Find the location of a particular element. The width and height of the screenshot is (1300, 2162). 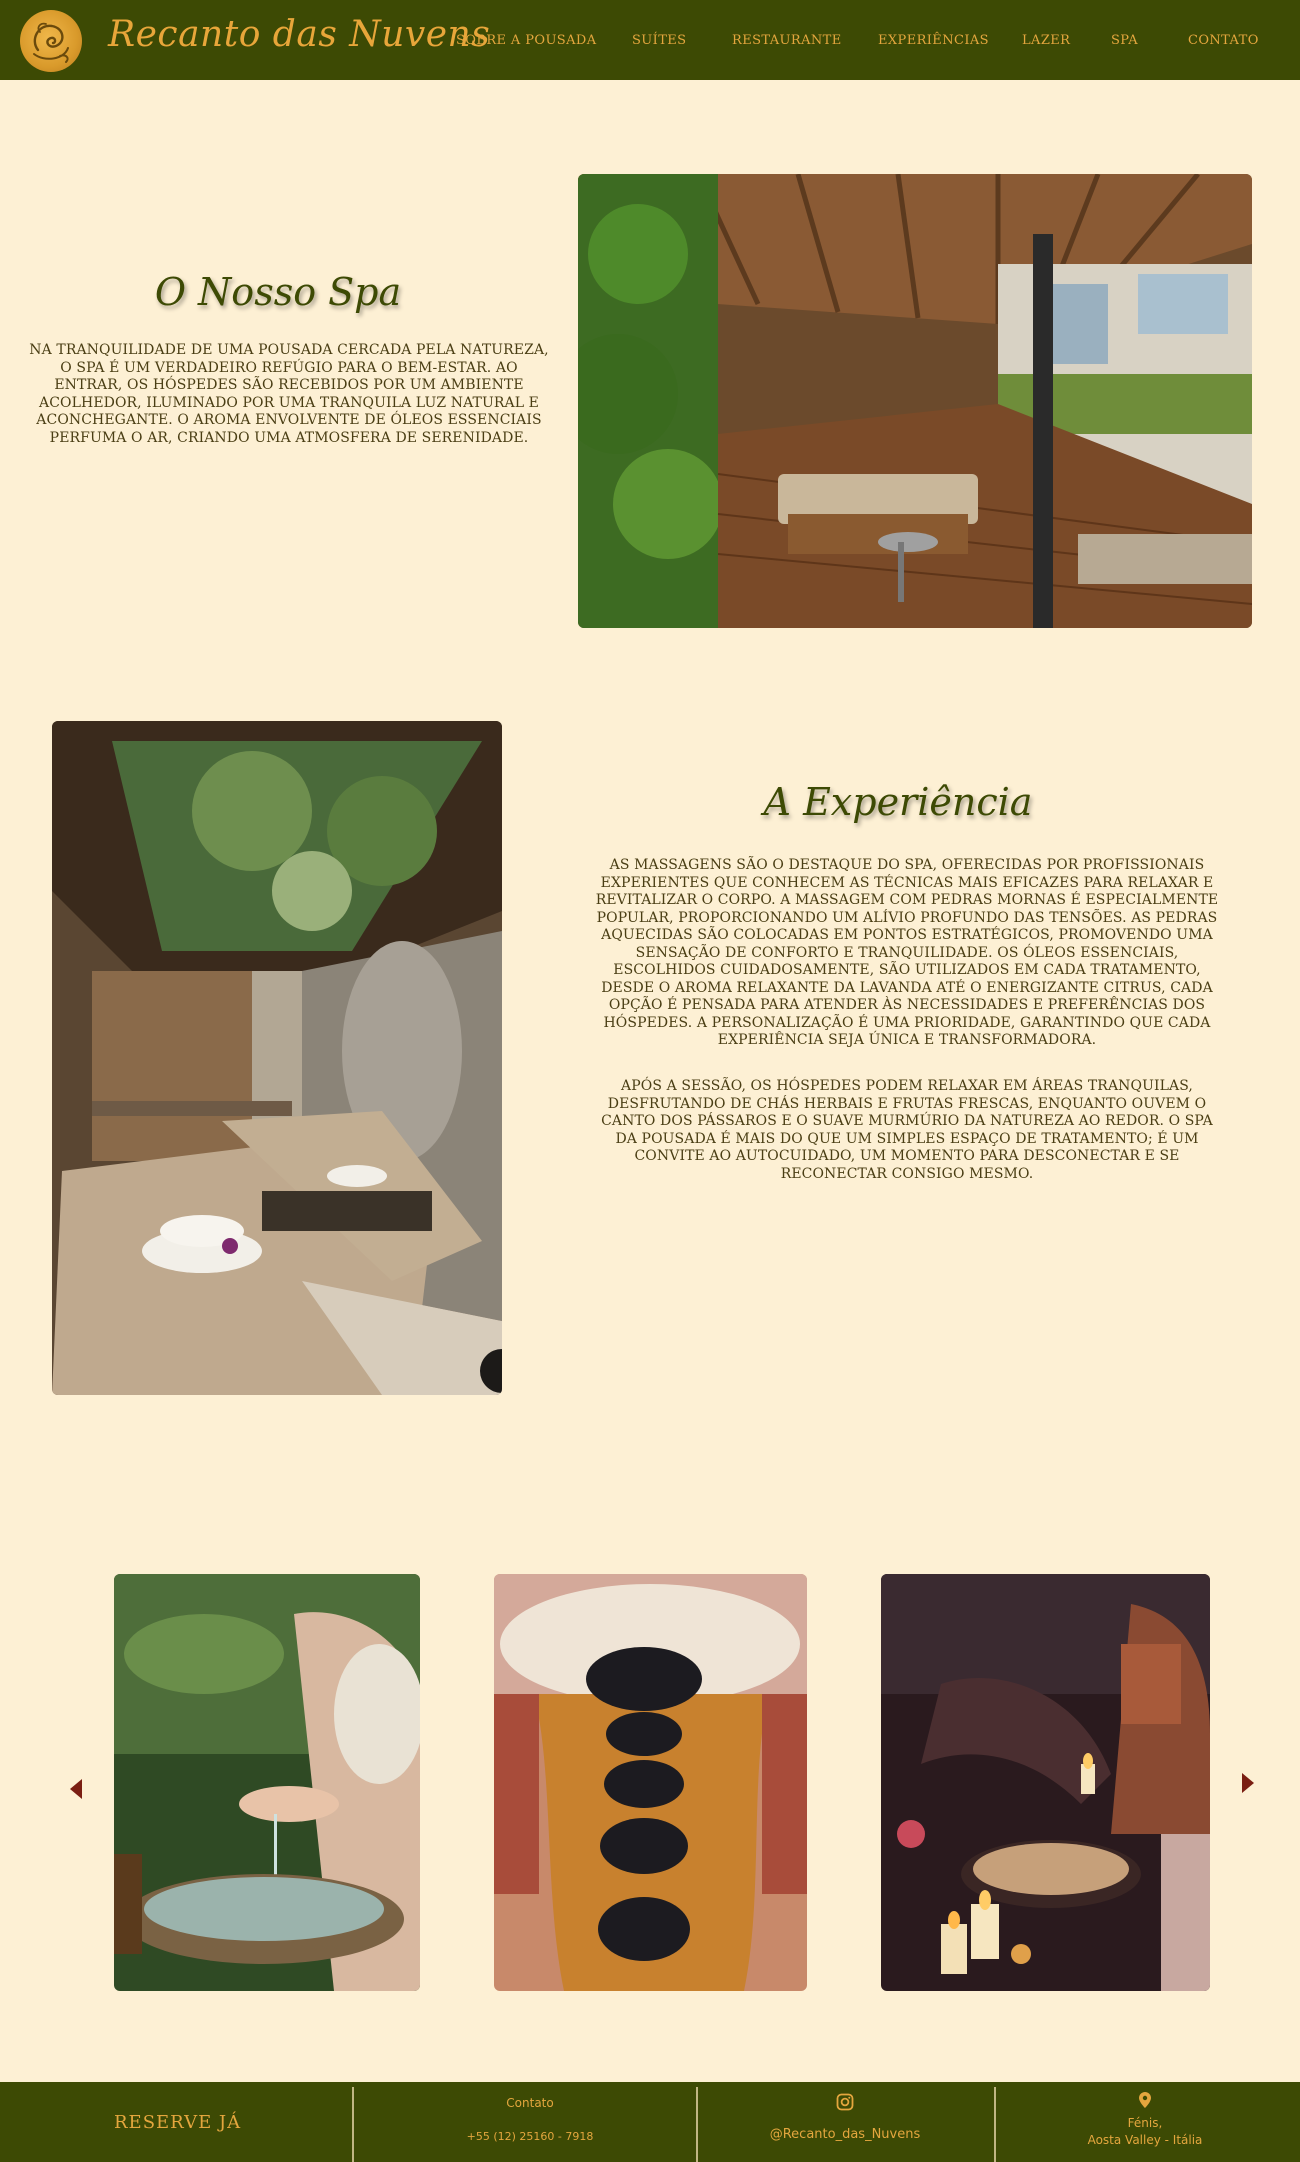

carousel-item-water-bowl is located at coordinates (267, 1782).